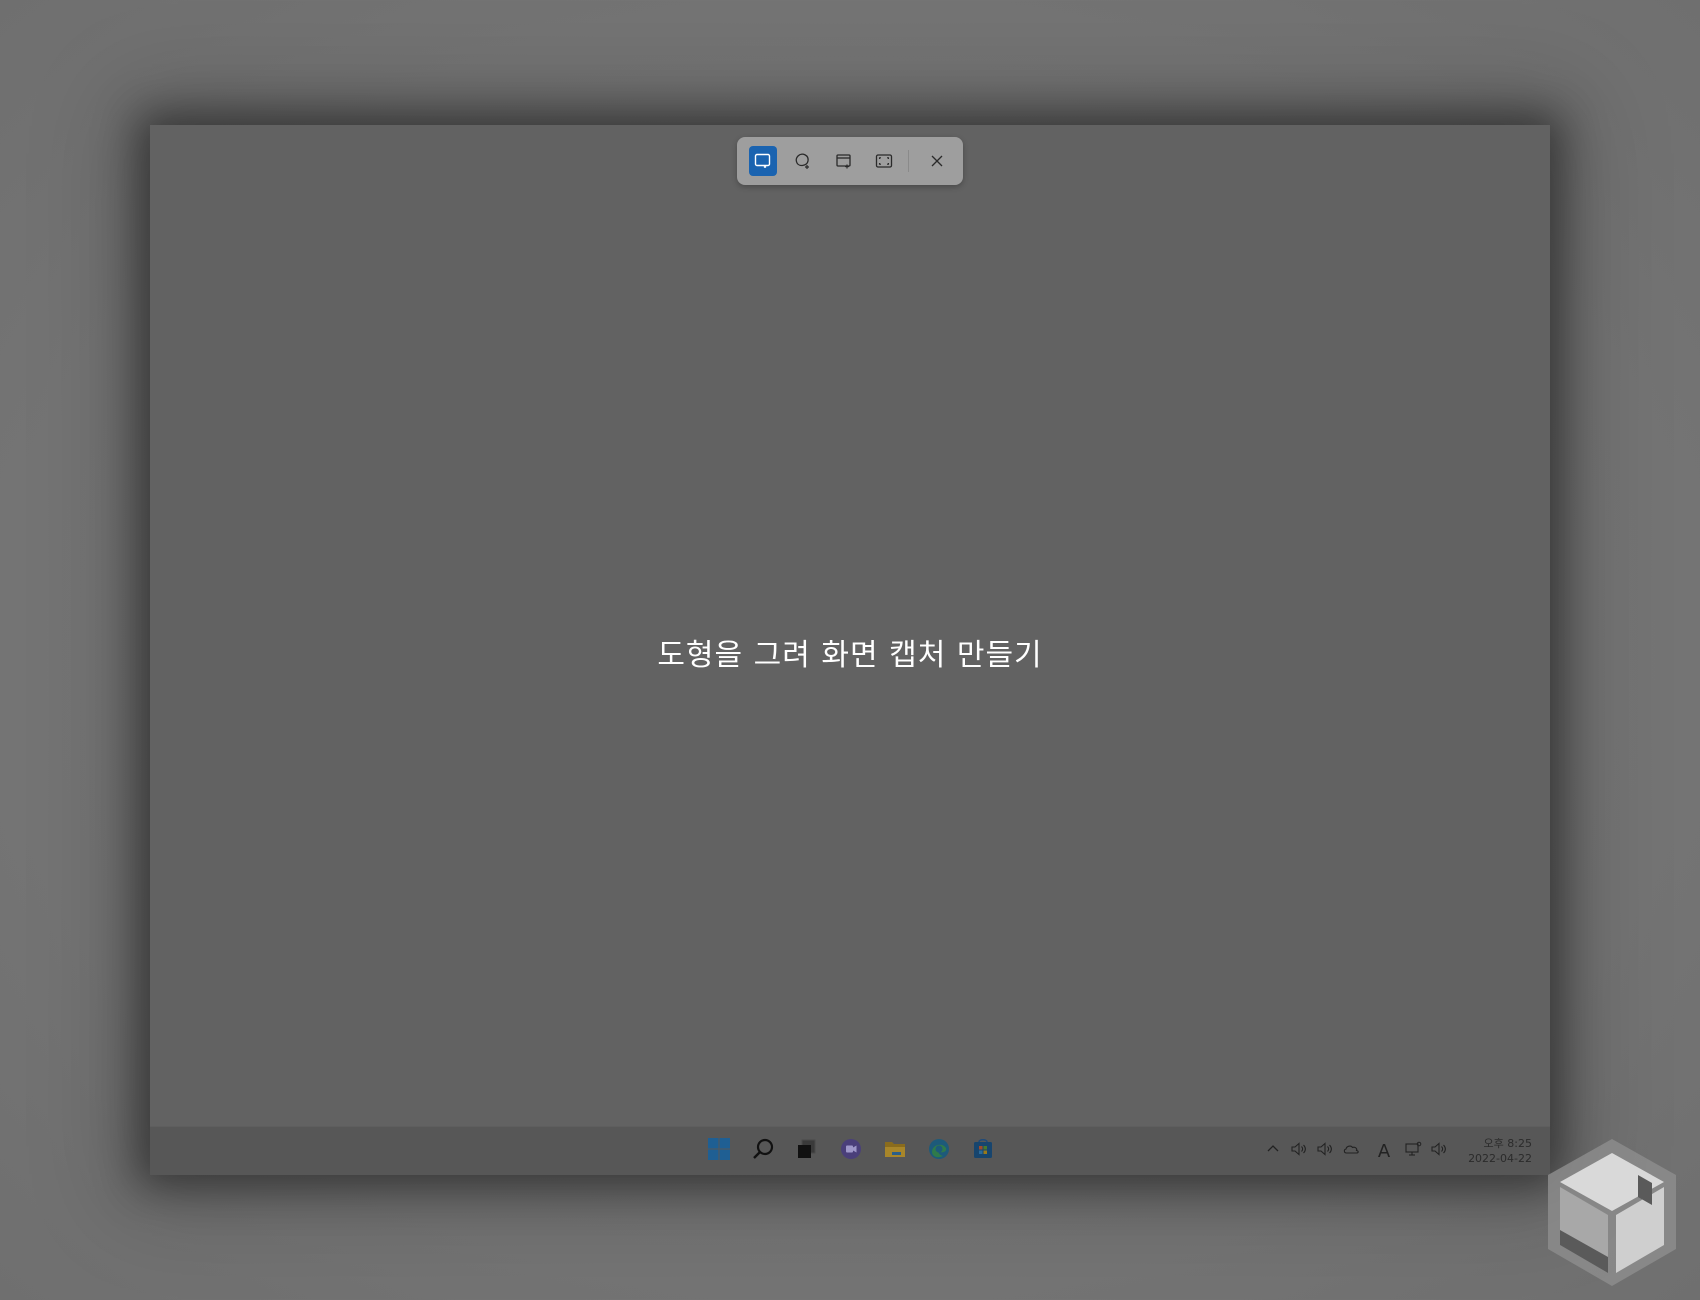 The height and width of the screenshot is (1300, 1700). I want to click on fullscreen-mode-button, so click(884, 161).